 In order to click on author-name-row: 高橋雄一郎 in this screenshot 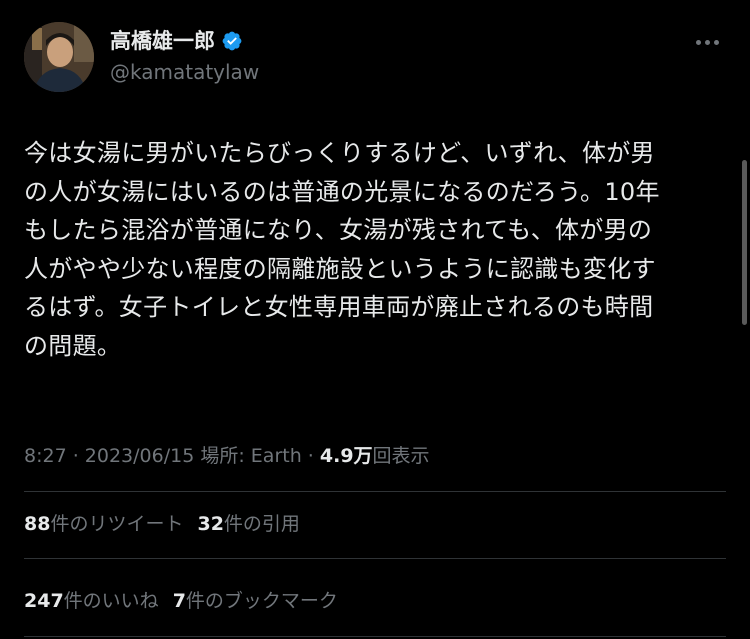, I will do `click(176, 41)`.